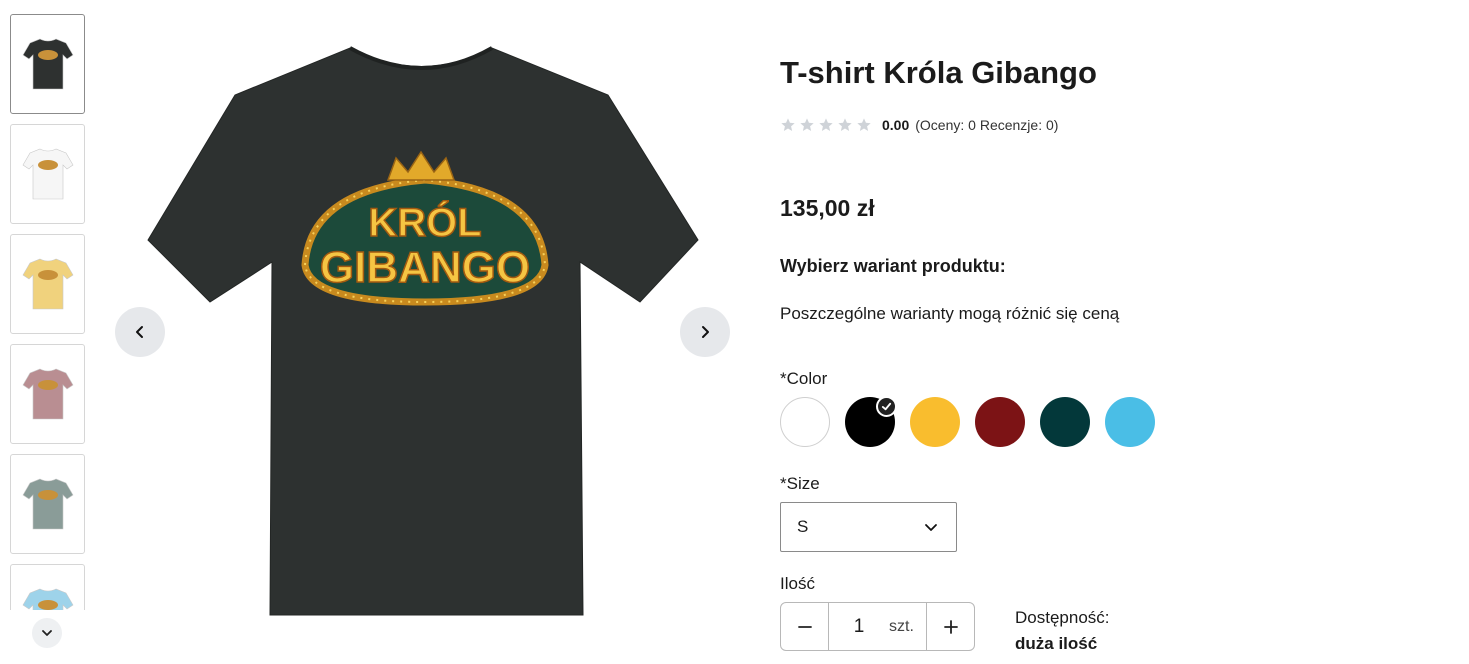 Image resolution: width=1469 pixels, height=664 pixels. Describe the element at coordinates (425, 267) in the screenshot. I see `print-text-bottom: GIBANGO` at that location.